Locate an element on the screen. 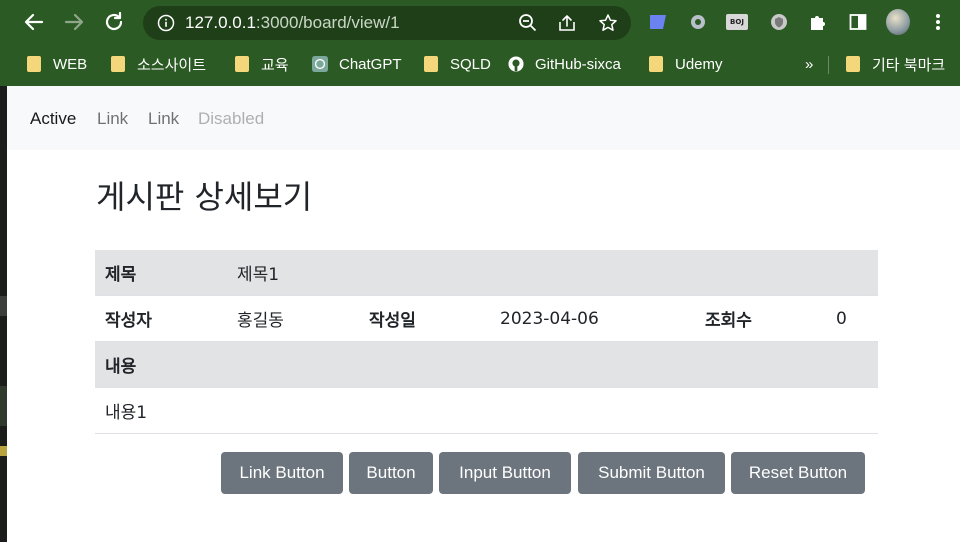  zoom-out-icon is located at coordinates (528, 23).